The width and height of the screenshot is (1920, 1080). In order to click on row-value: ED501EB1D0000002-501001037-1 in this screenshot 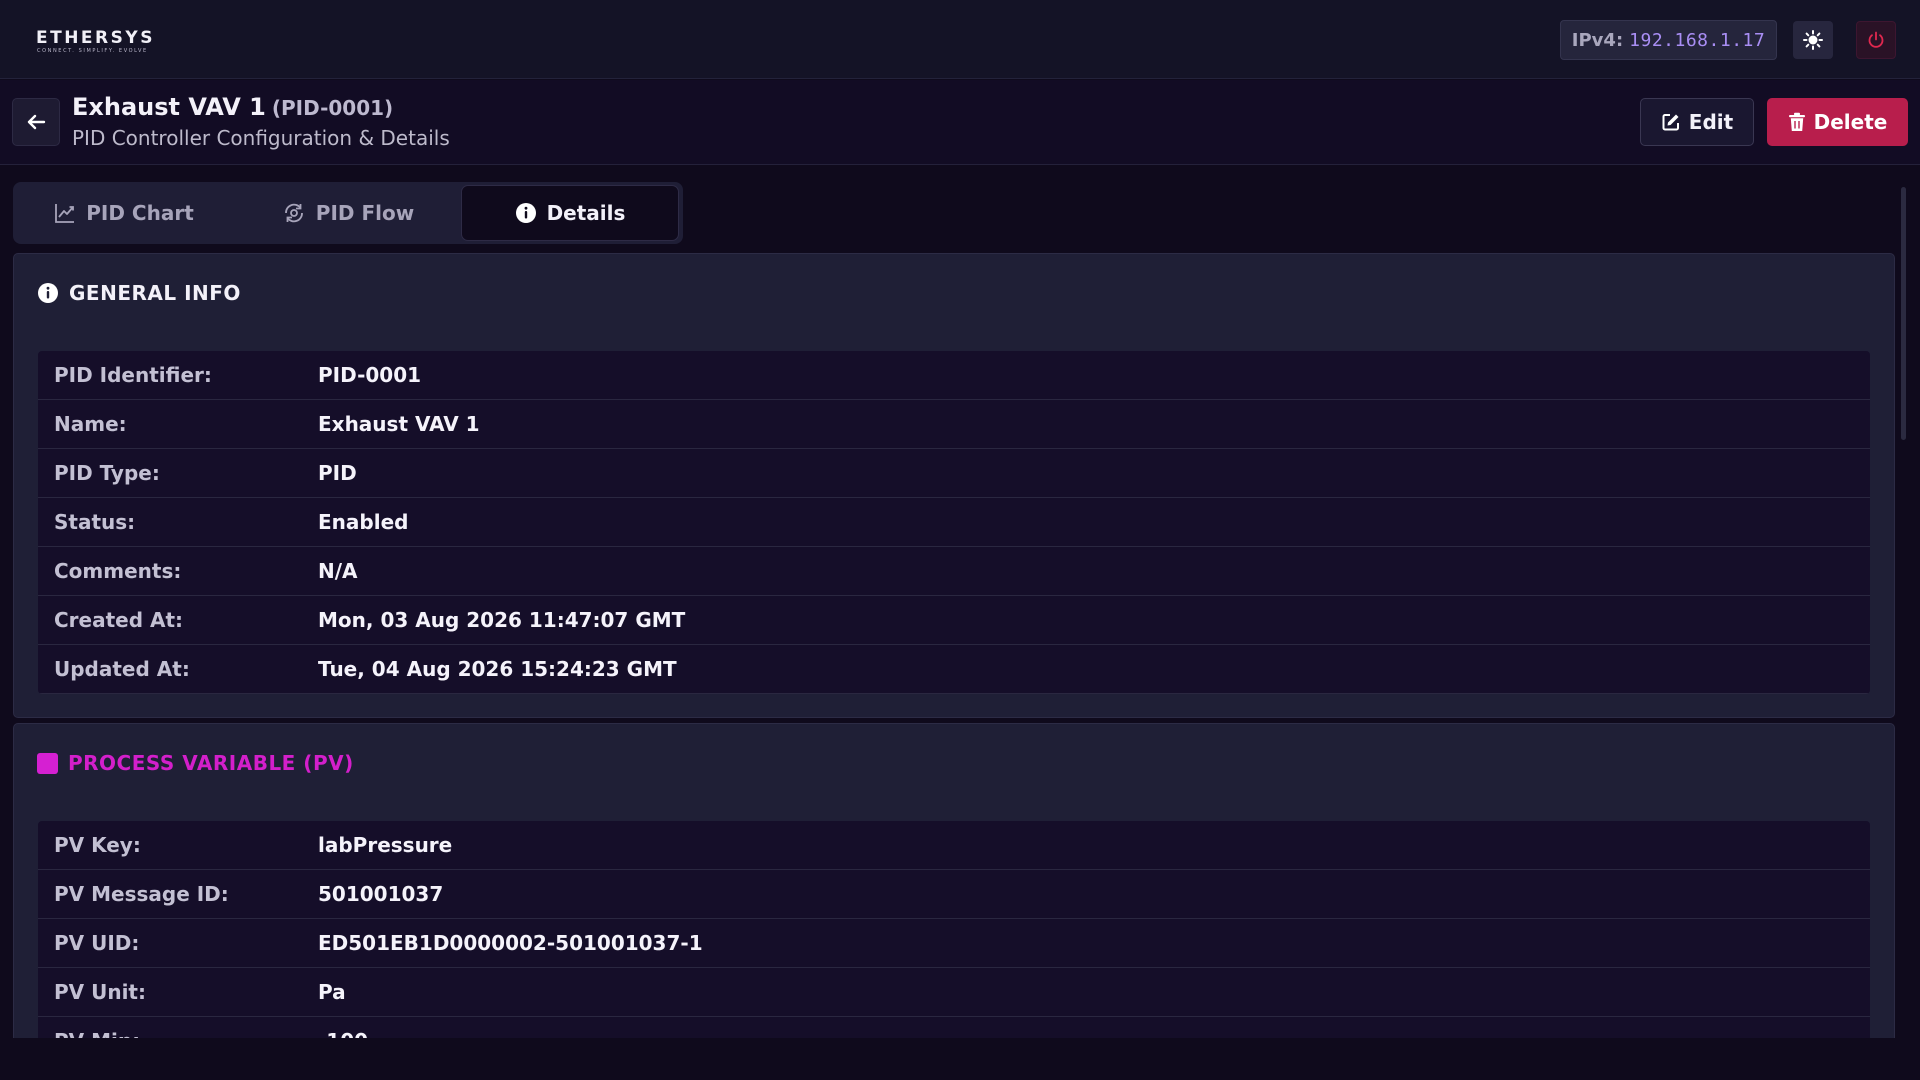, I will do `click(510, 943)`.